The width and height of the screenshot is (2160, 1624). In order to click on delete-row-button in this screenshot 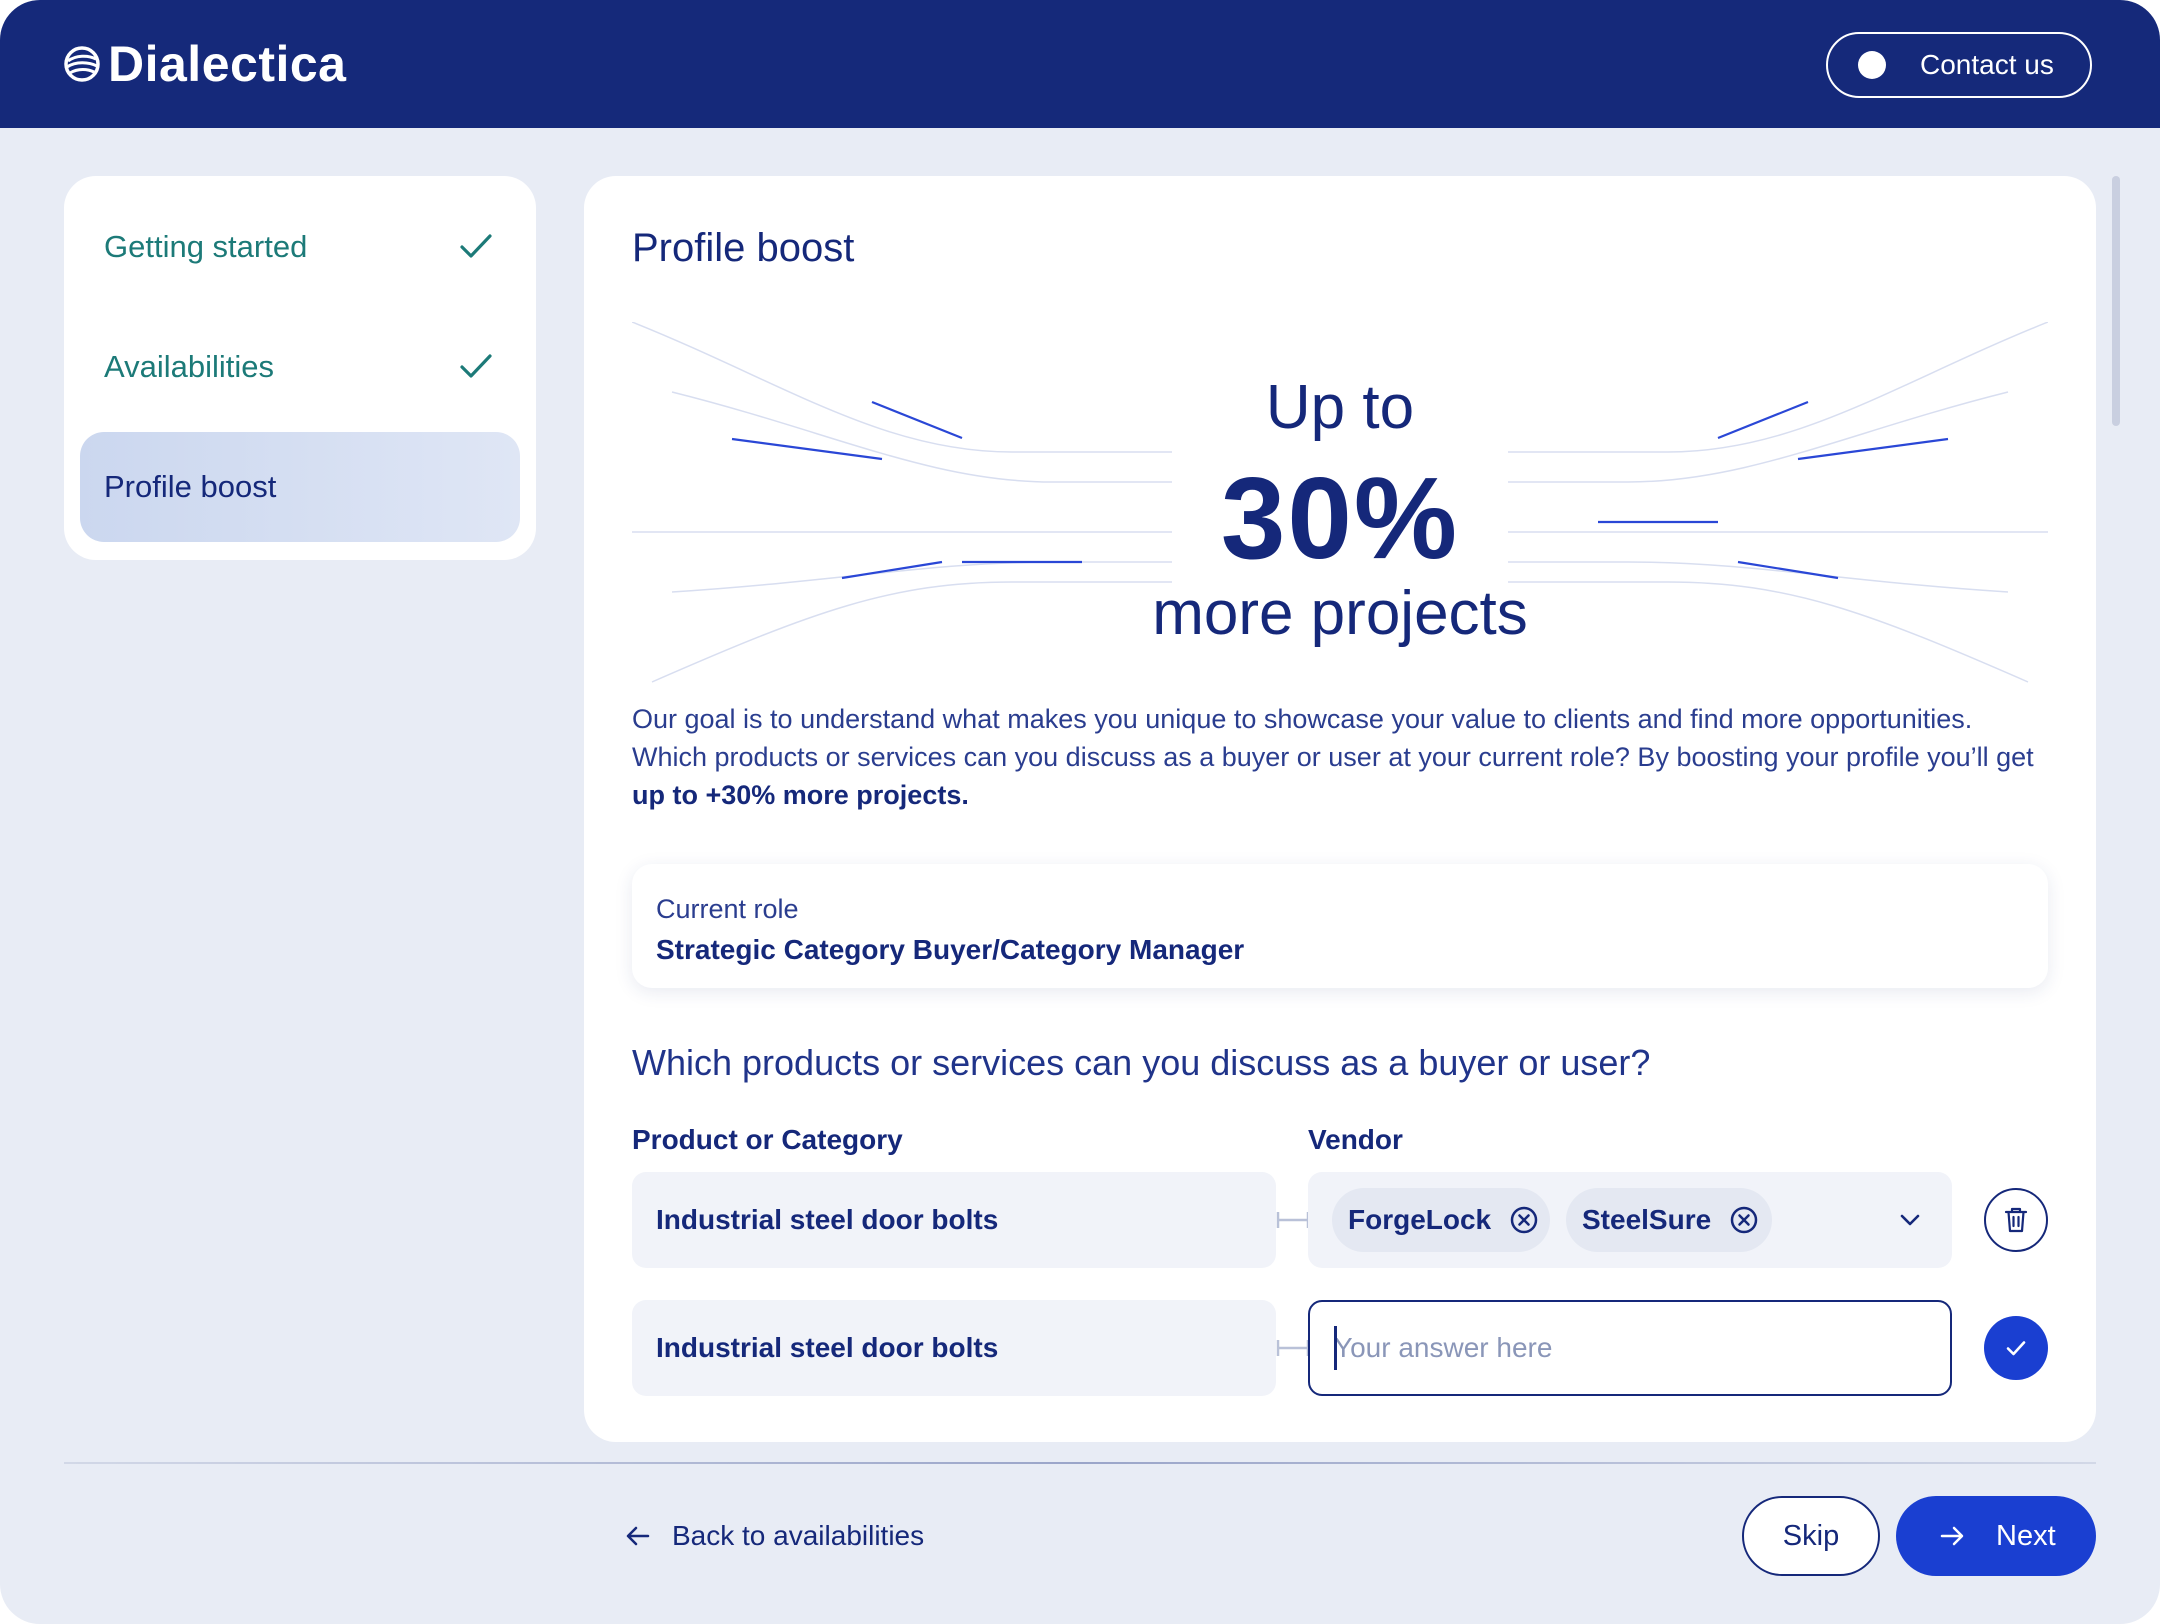, I will do `click(2016, 1220)`.